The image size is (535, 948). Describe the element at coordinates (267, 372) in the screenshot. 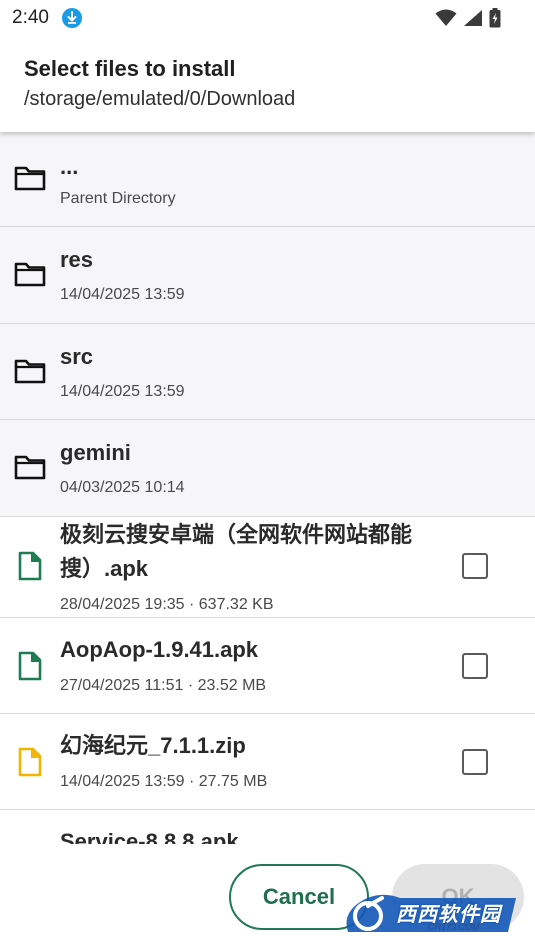

I see `list-item-folder: src 14/04/2025 13:59` at that location.